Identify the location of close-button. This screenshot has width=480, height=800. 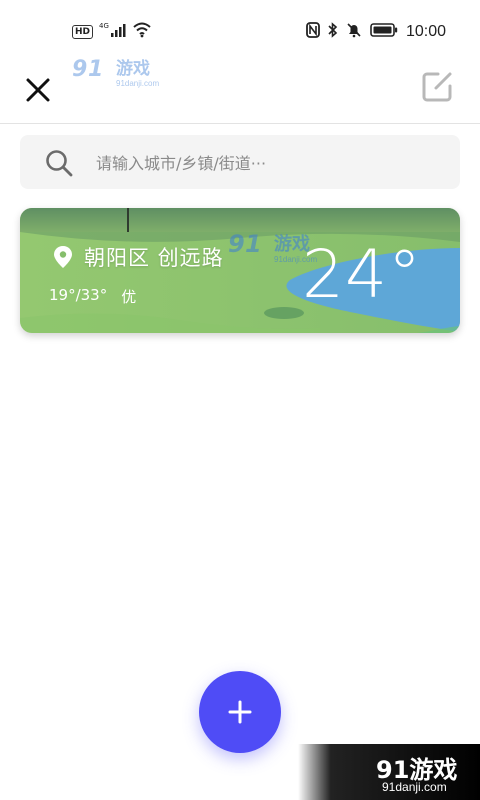
(38, 90).